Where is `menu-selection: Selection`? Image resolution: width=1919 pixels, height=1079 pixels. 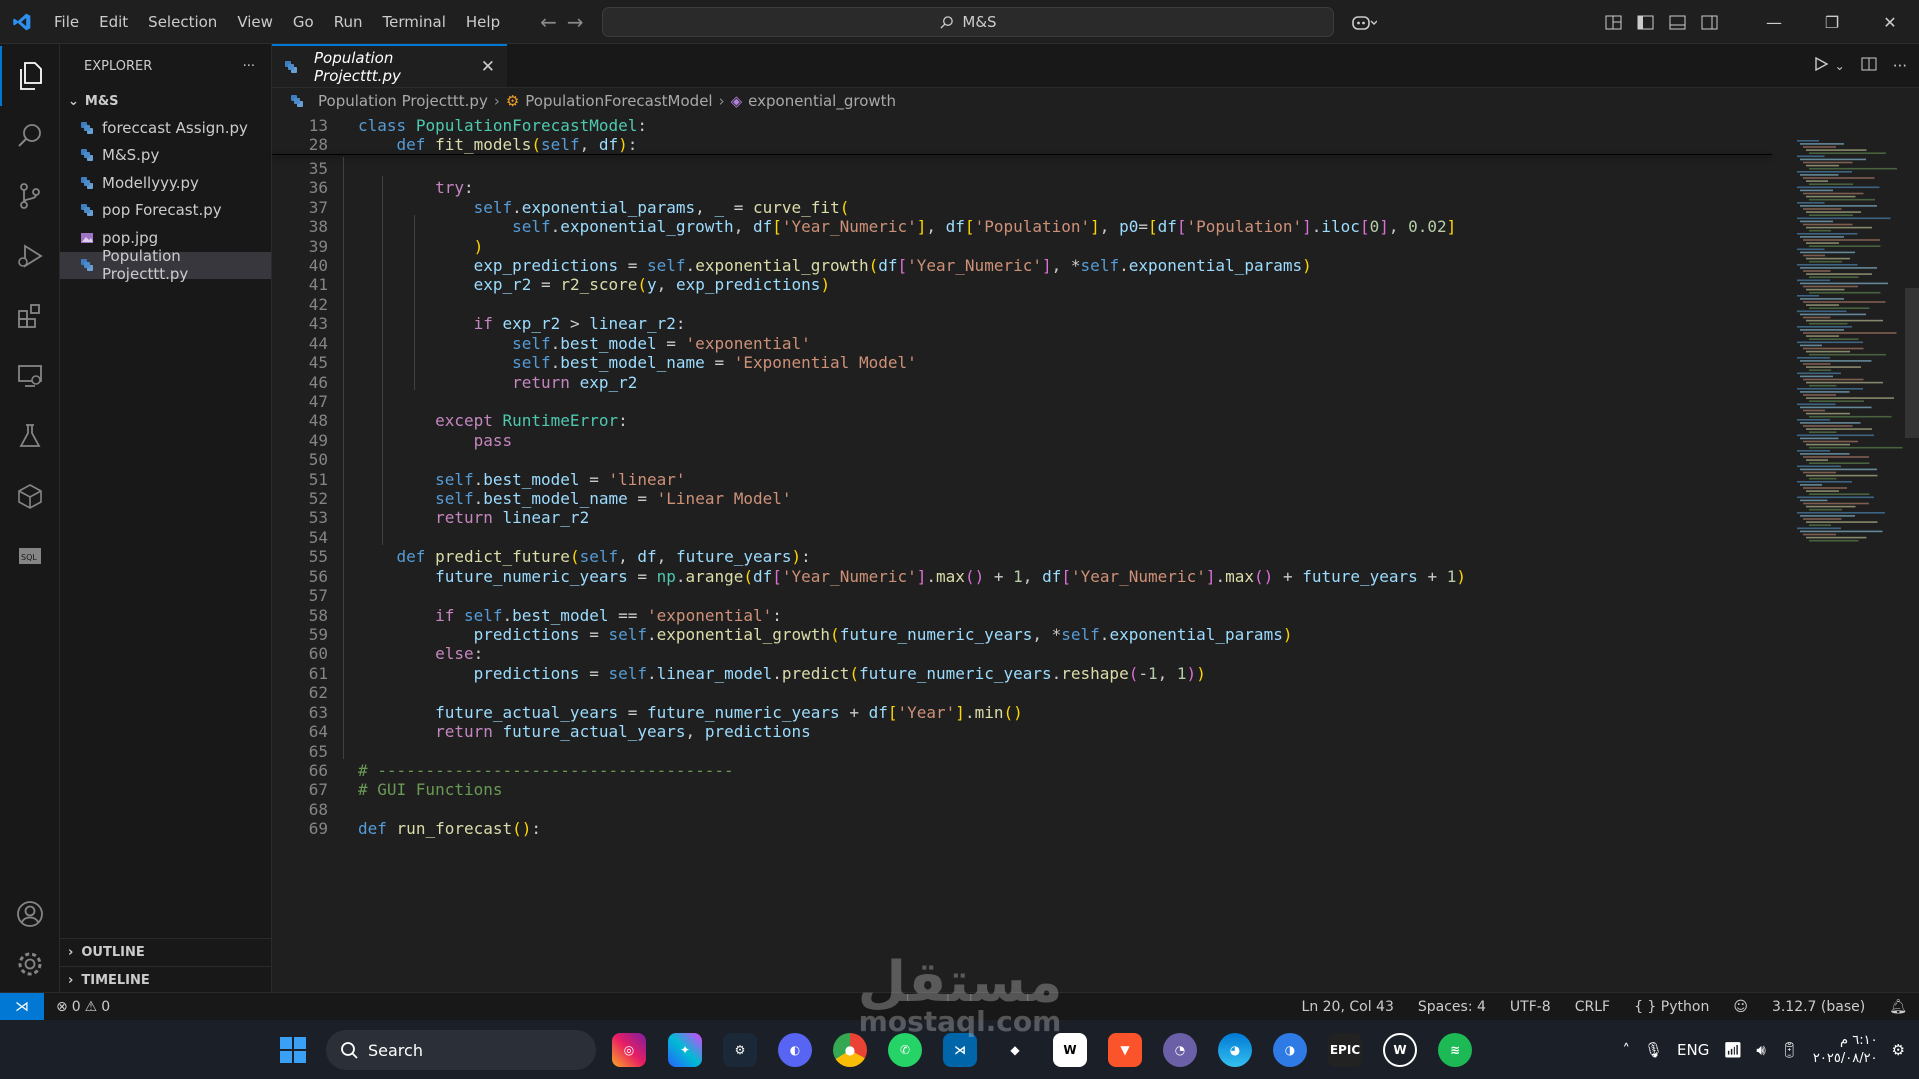 menu-selection: Selection is located at coordinates (182, 22).